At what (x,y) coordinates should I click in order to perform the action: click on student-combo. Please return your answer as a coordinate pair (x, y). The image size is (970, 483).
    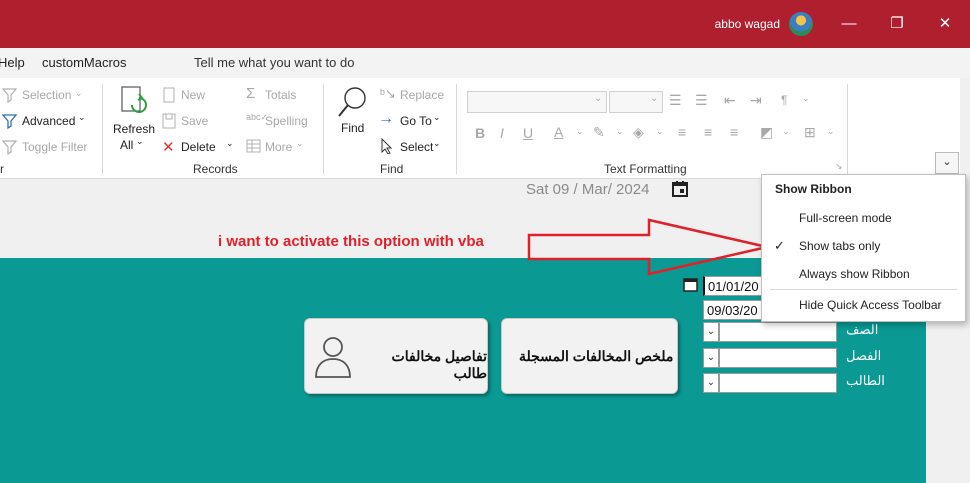
    Looking at the image, I should click on (778, 383).